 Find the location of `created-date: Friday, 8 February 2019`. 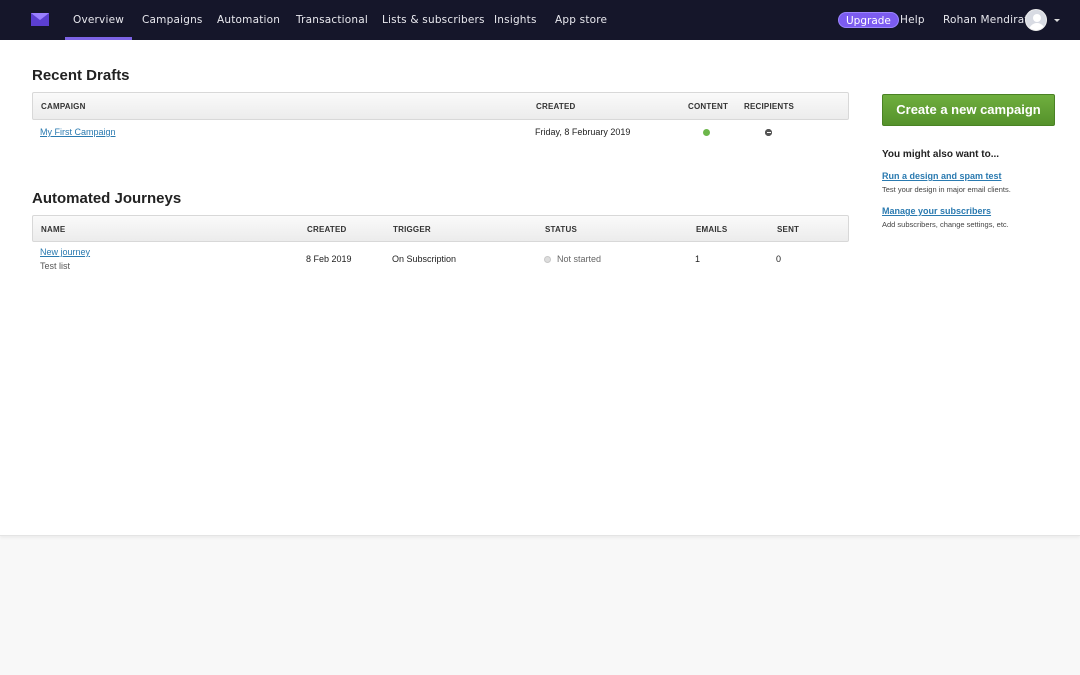

created-date: Friday, 8 February 2019 is located at coordinates (583, 132).